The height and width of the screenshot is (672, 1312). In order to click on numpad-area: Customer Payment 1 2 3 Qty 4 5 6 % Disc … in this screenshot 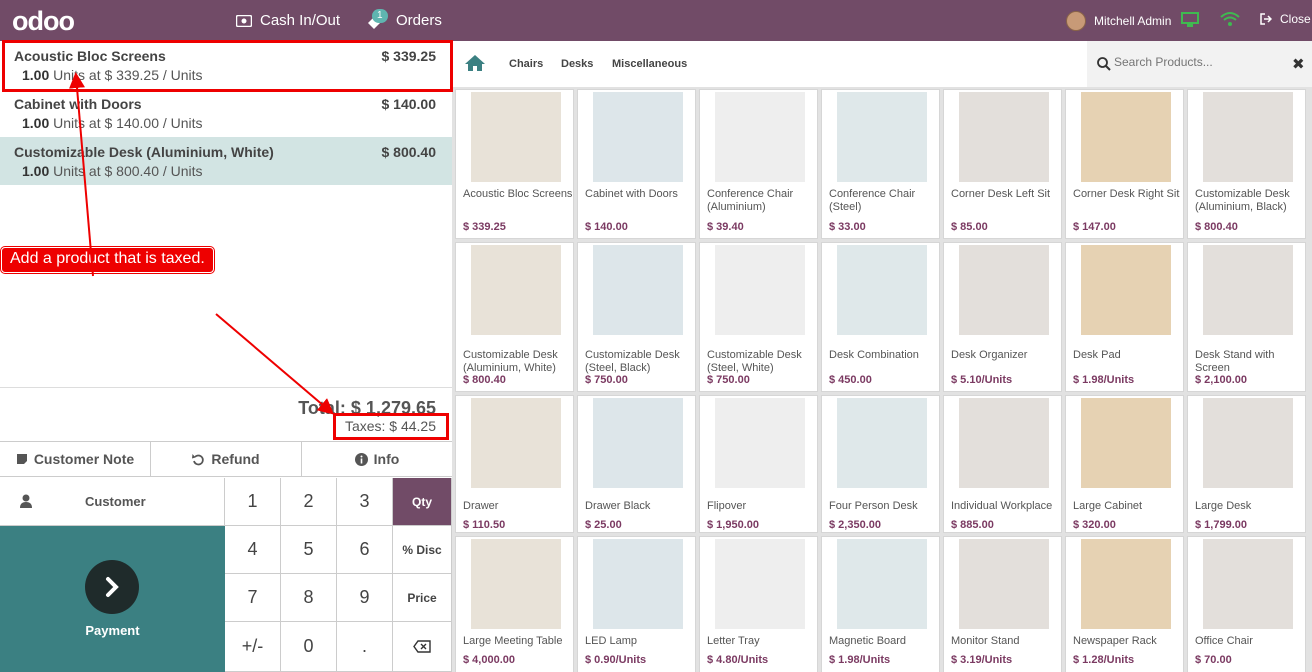, I will do `click(226, 575)`.